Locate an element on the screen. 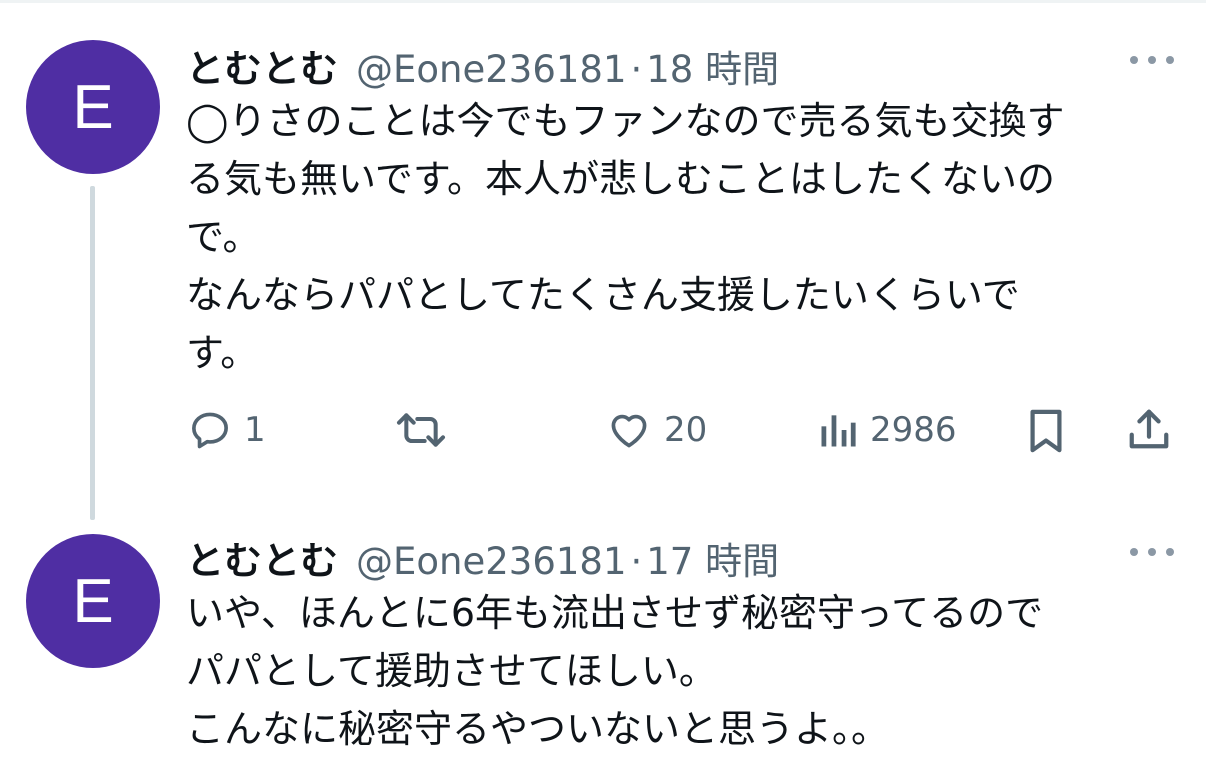  tweet-header: とむとむ @Eone236181 · 17 時間 is located at coordinates (482, 557).